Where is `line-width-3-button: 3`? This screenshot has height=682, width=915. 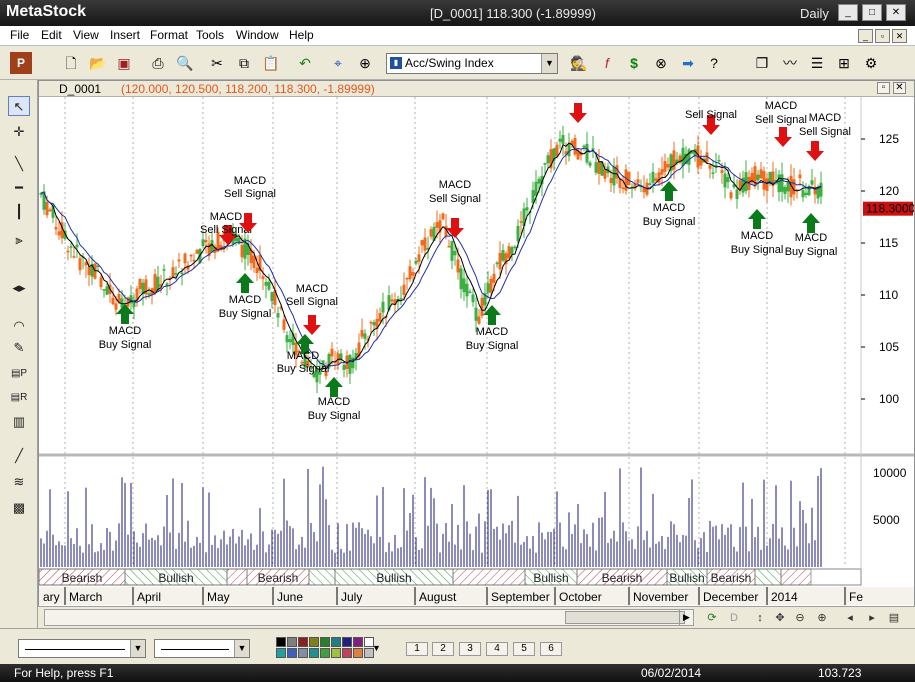
line-width-3-button: 3 is located at coordinates (470, 649).